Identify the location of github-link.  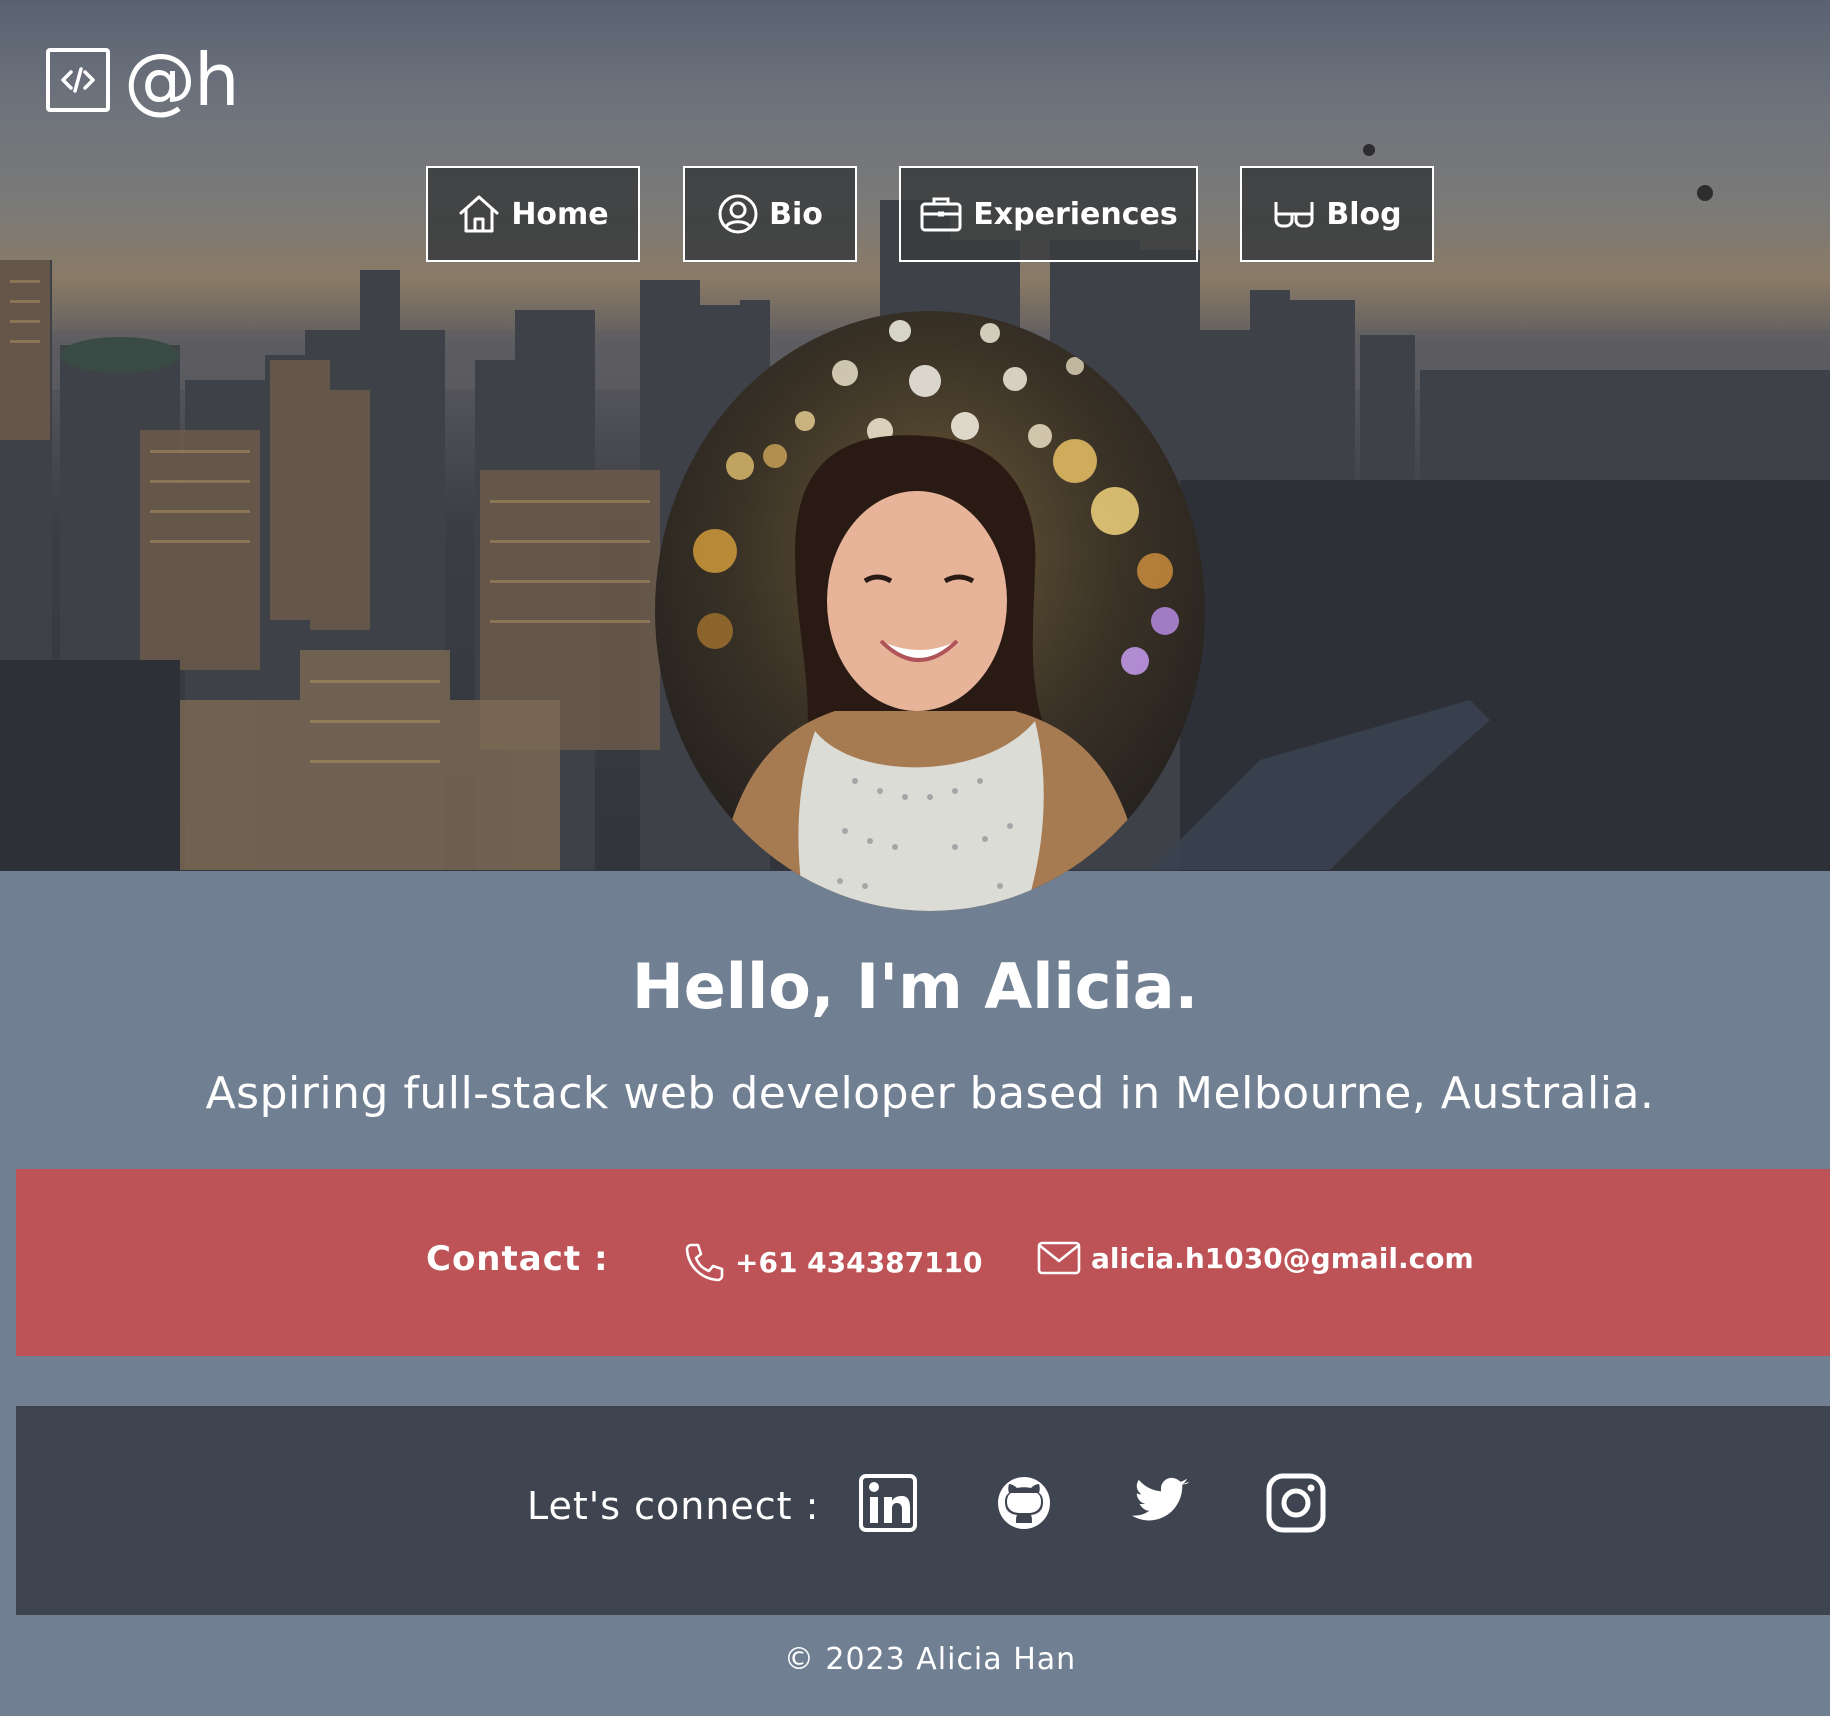
(1024, 1503).